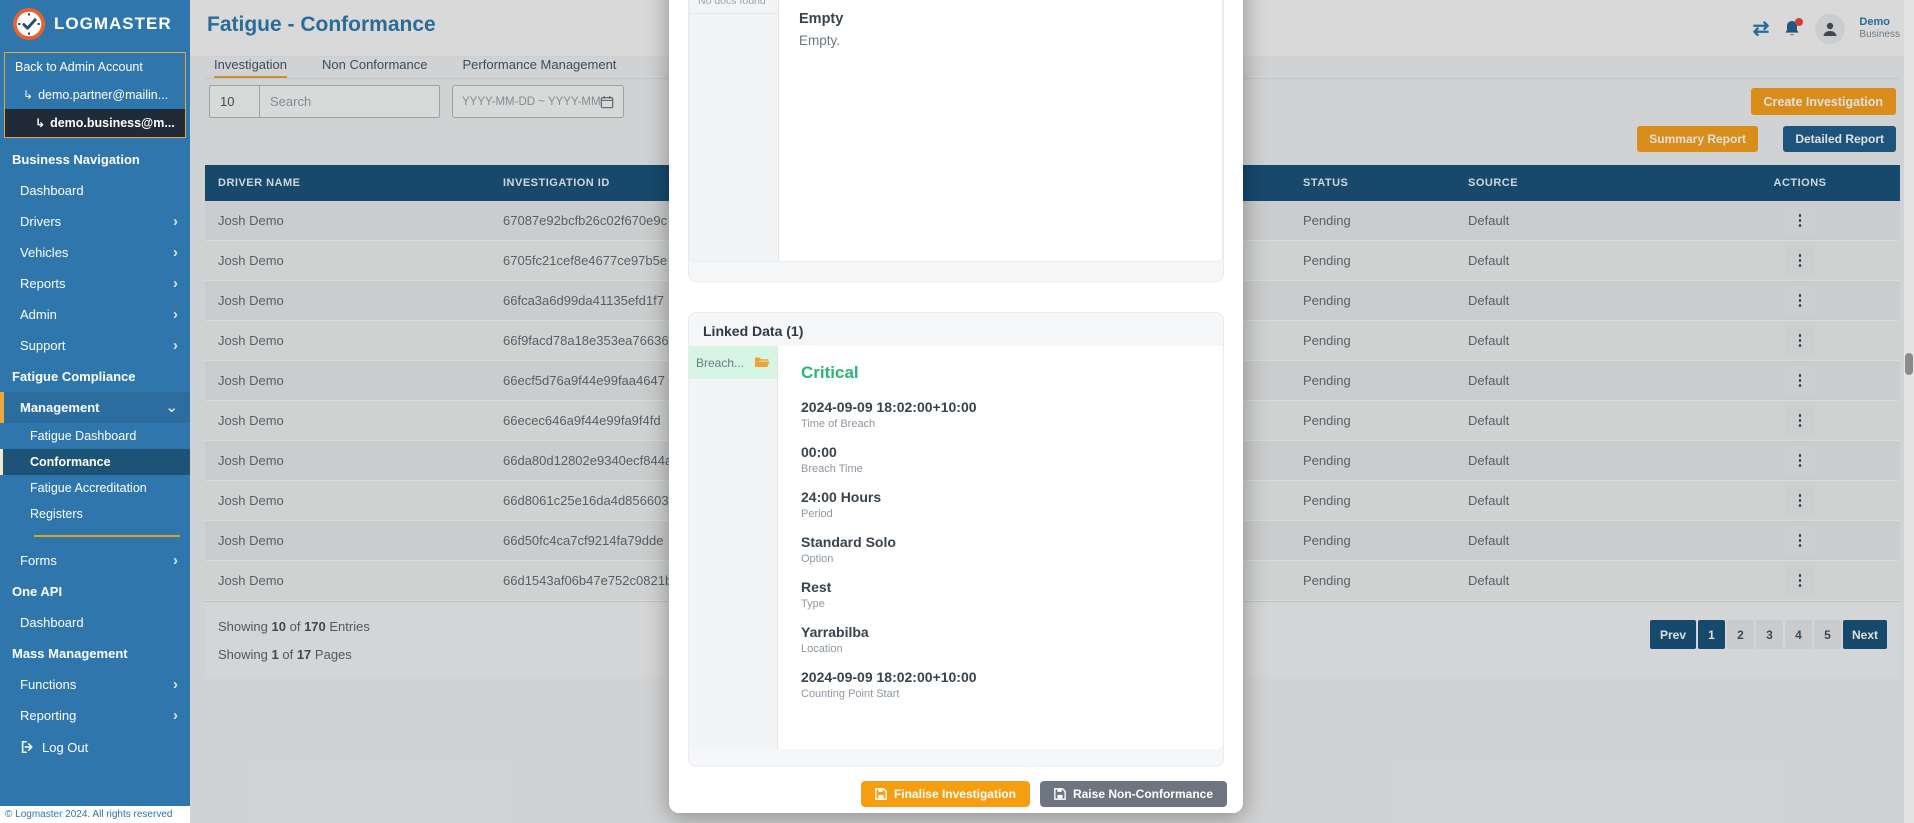 The image size is (1914, 823). Describe the element at coordinates (838, 424) in the screenshot. I see `detail-label: Time of Breach` at that location.